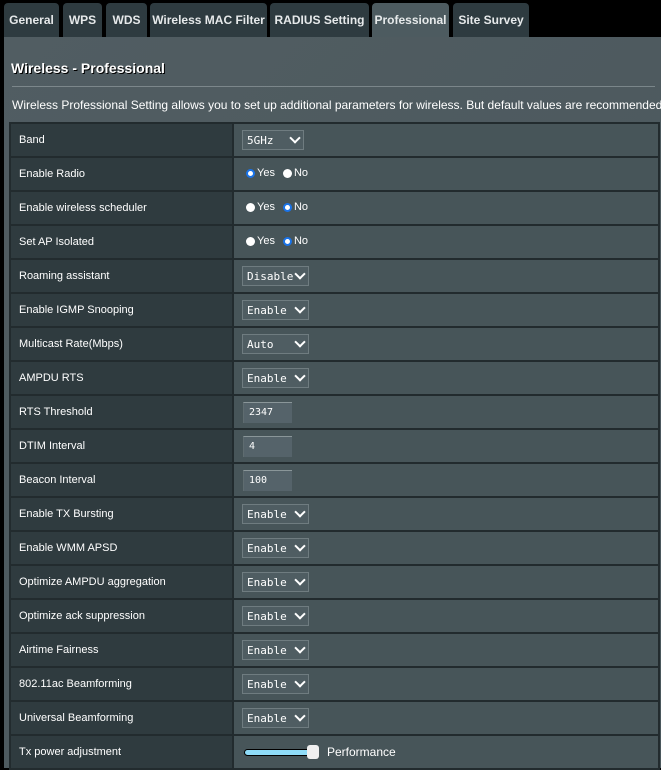 Image resolution: width=661 pixels, height=770 pixels. Describe the element at coordinates (334, 140) in the screenshot. I see `row-band: Band 5GHz` at that location.